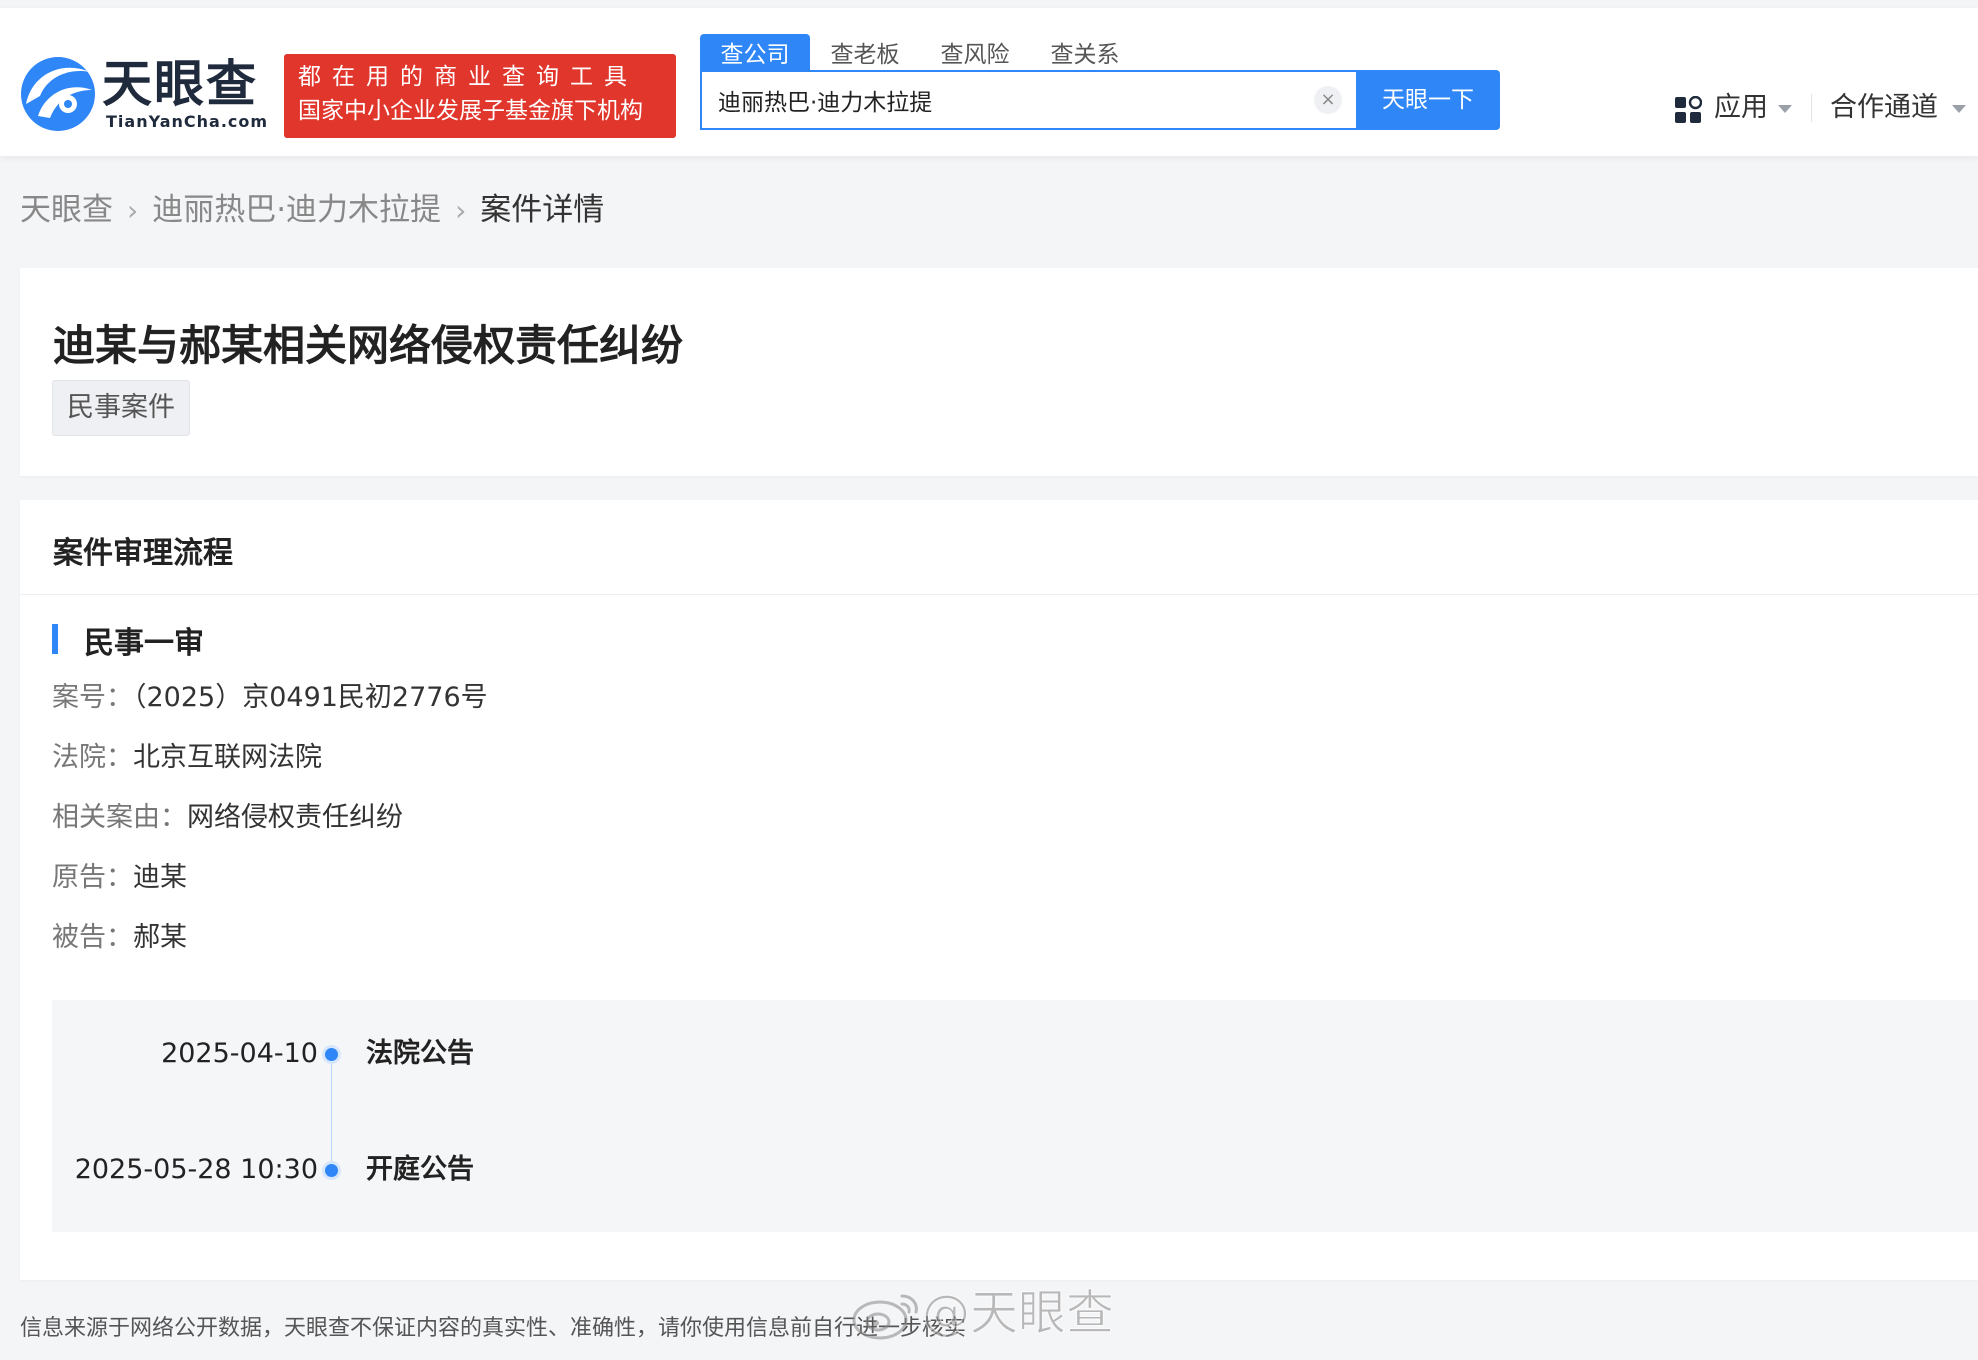  What do you see at coordinates (480, 96) in the screenshot?
I see `slogan-banner: 都在用的商业查询工具 国家中小企业发展子基金旗下机构` at bounding box center [480, 96].